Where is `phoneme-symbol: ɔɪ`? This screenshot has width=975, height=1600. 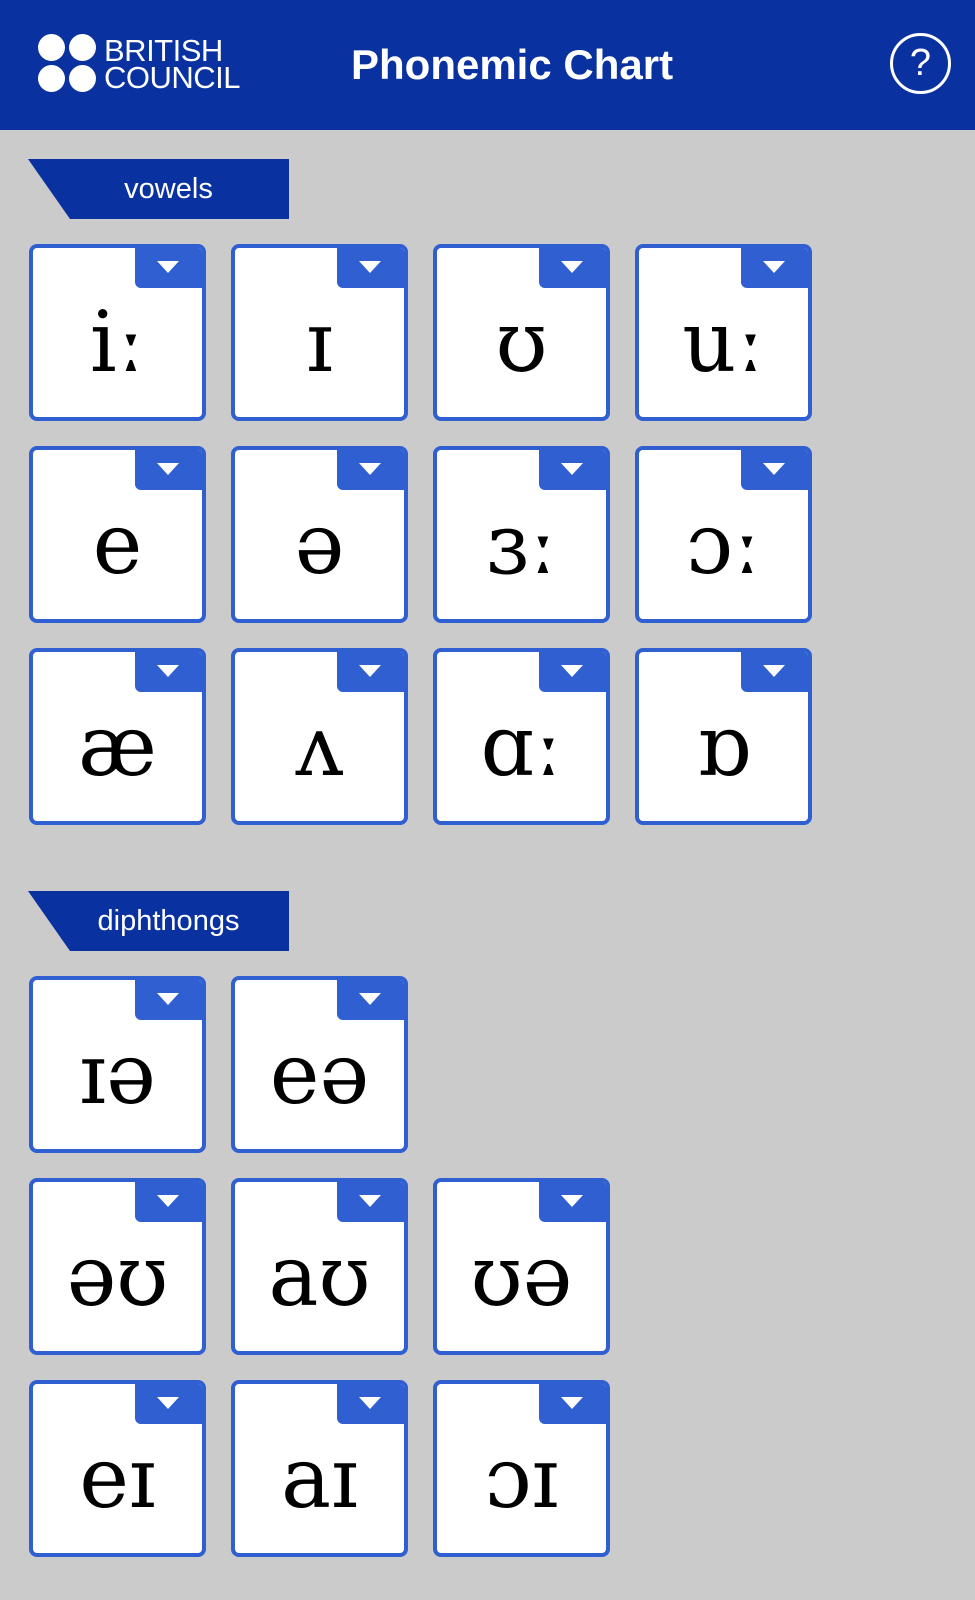 phoneme-symbol: ɔɪ is located at coordinates (521, 1478).